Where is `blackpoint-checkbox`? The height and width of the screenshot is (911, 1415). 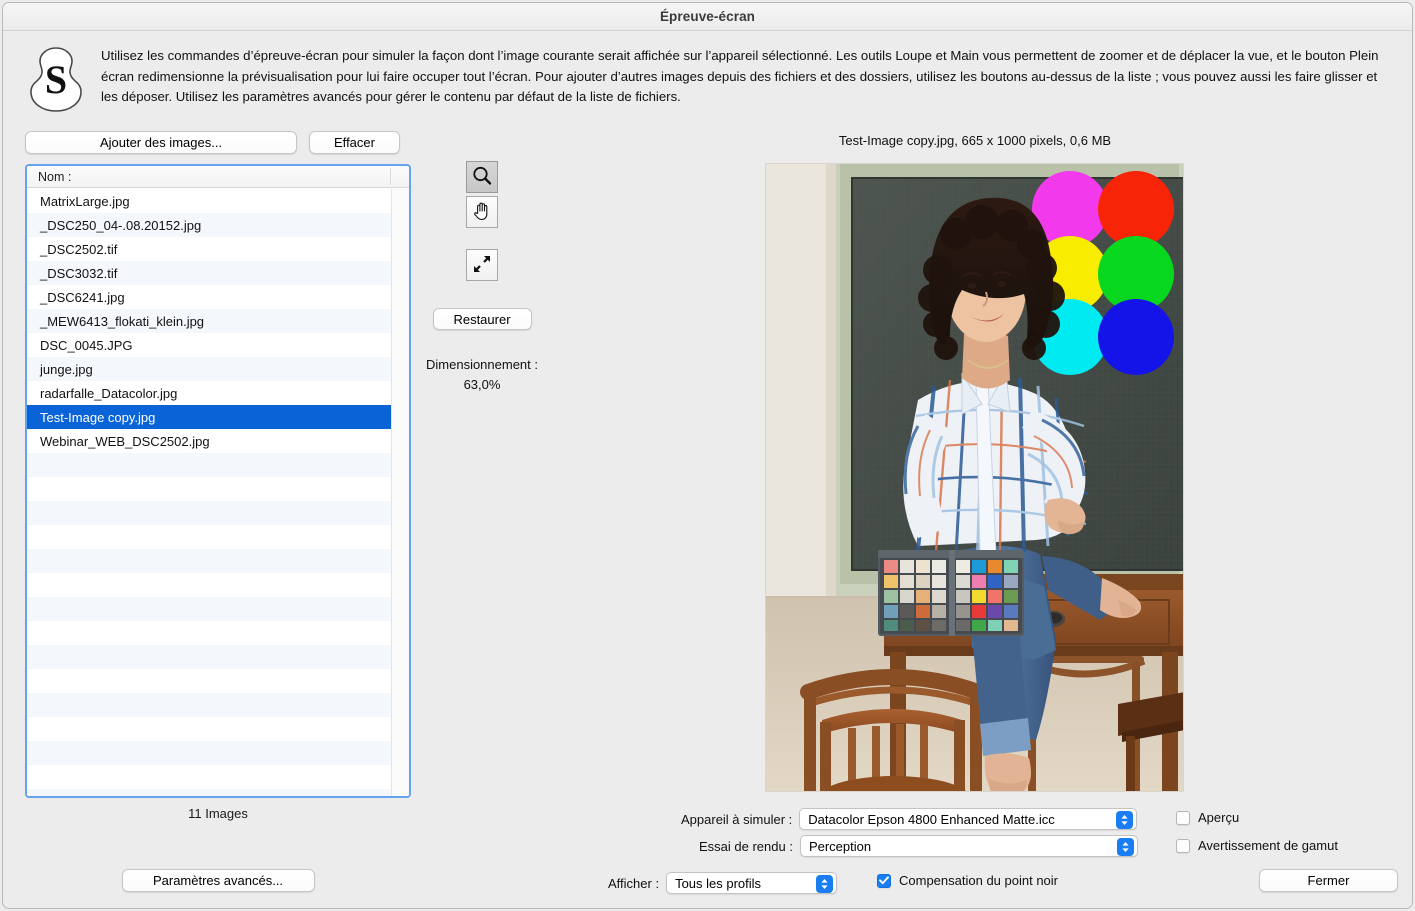
blackpoint-checkbox is located at coordinates (884, 880).